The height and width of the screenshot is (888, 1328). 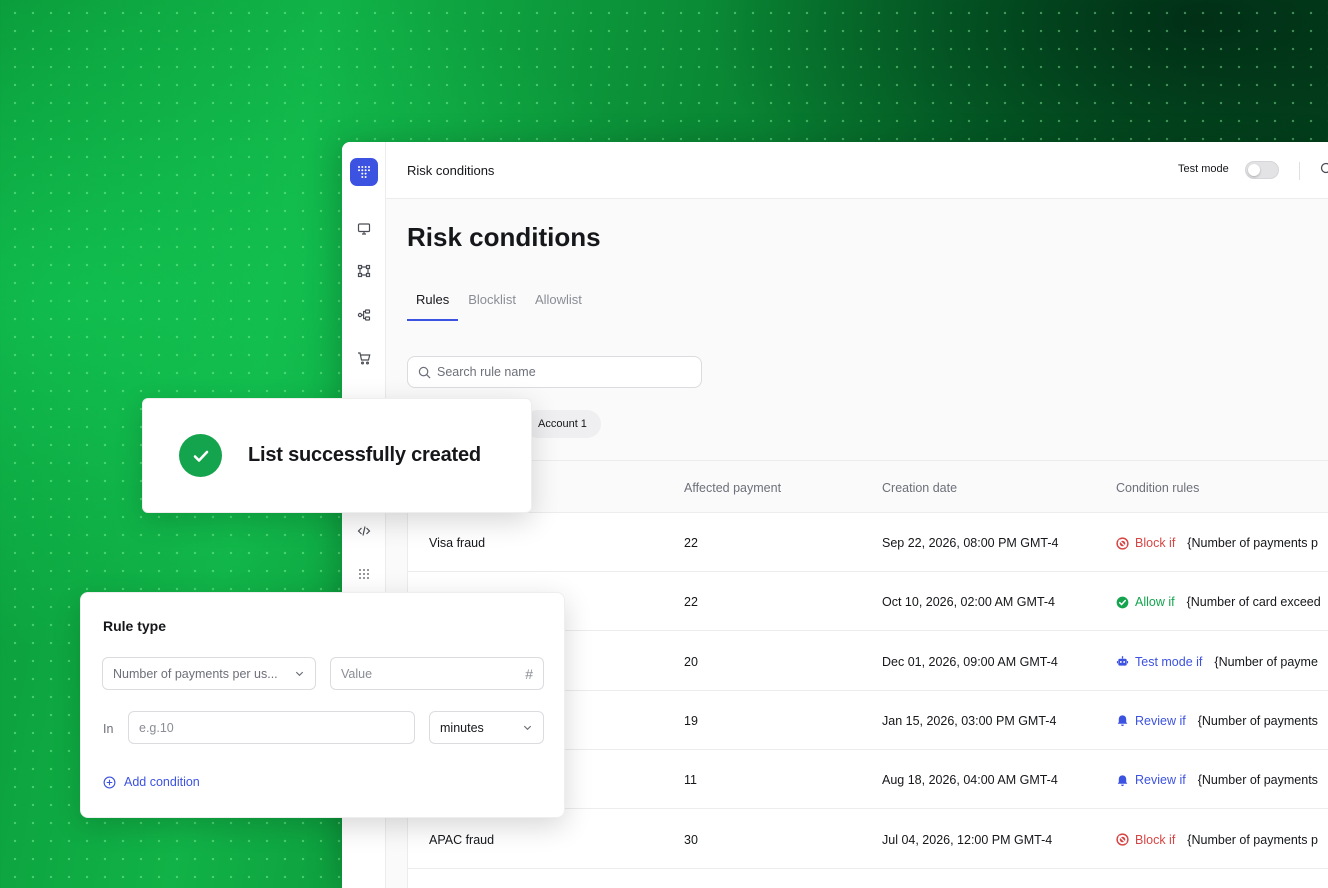 What do you see at coordinates (562, 424) in the screenshot?
I see `account-filter-chip: Account 1` at bounding box center [562, 424].